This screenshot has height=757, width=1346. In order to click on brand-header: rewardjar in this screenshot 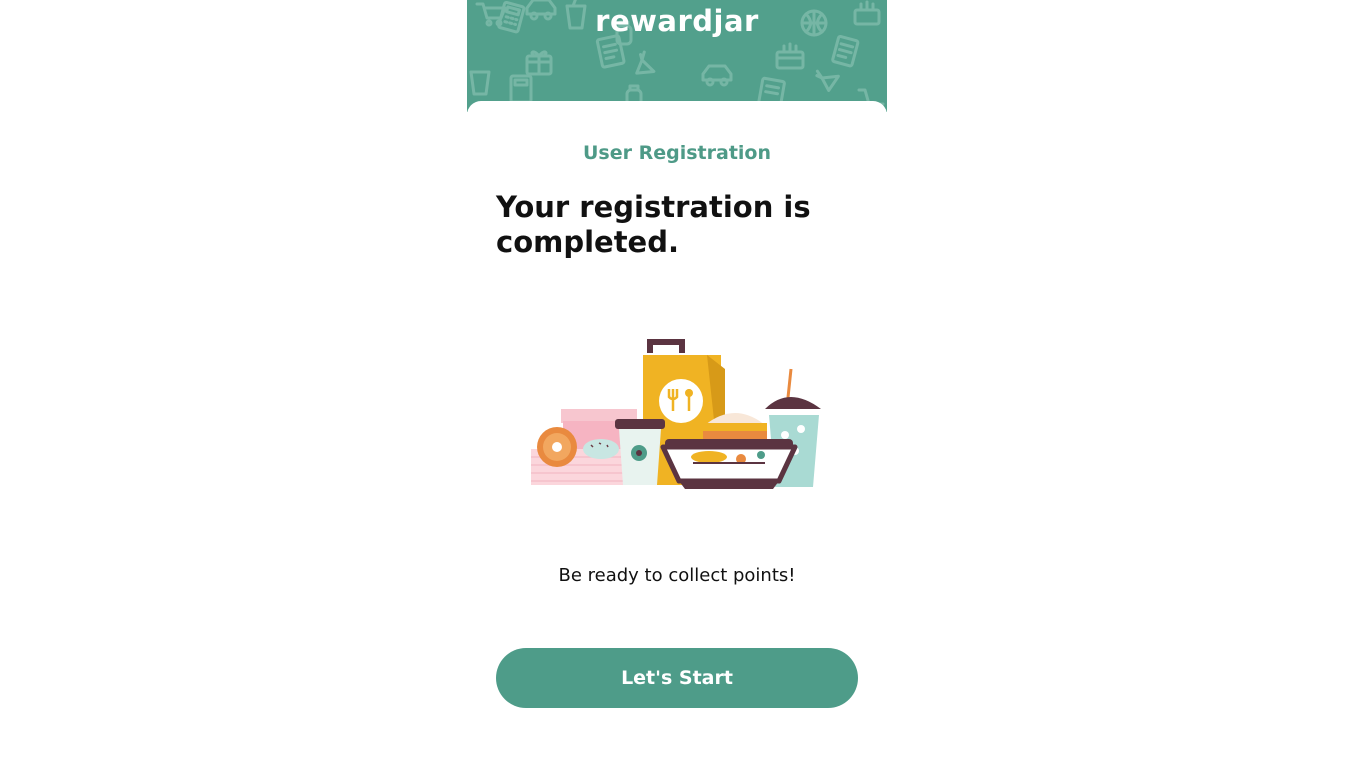, I will do `click(677, 56)`.